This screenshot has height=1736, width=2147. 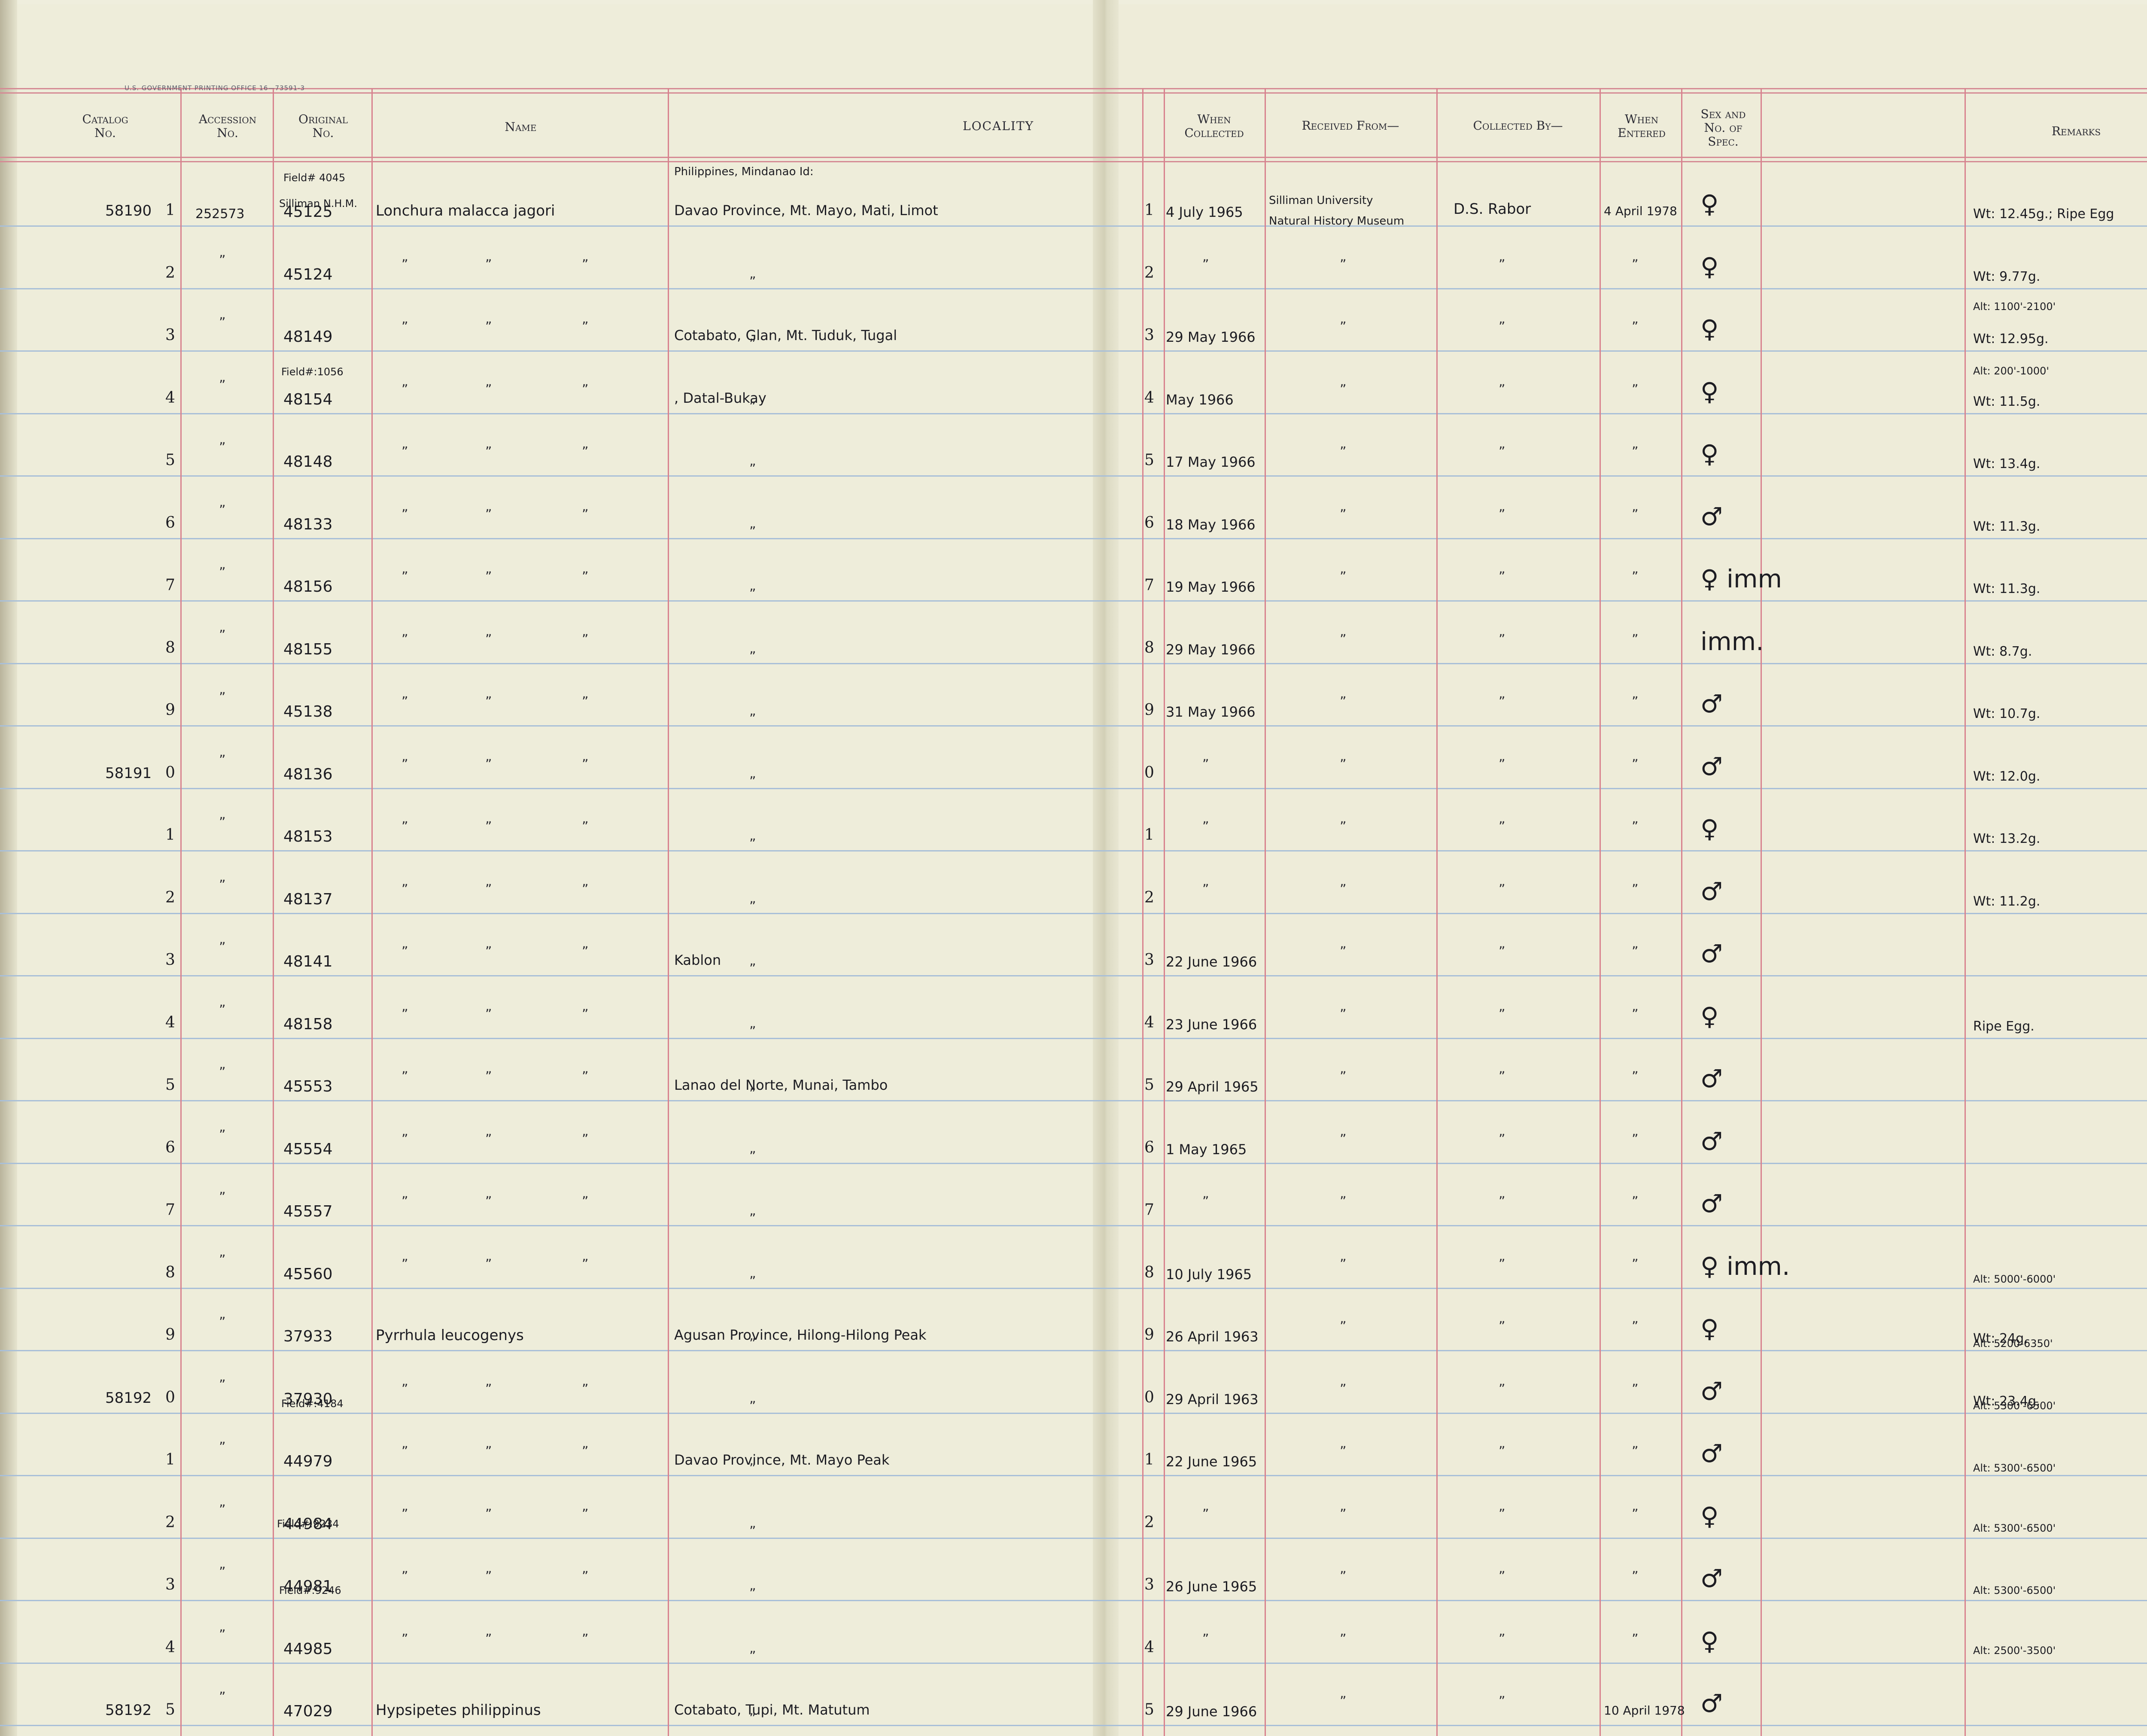 What do you see at coordinates (1149, 1335) in the screenshot?
I see `collected-row-digit: 9` at bounding box center [1149, 1335].